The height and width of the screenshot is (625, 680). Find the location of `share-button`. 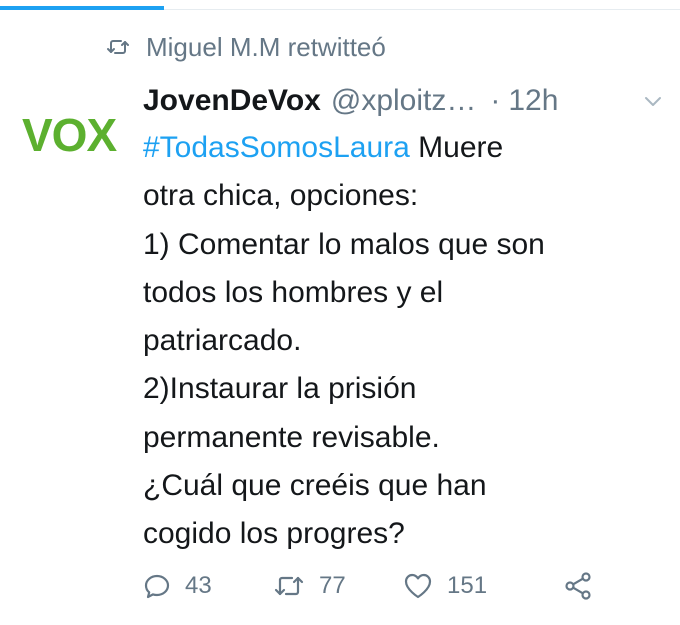

share-button is located at coordinates (578, 586).